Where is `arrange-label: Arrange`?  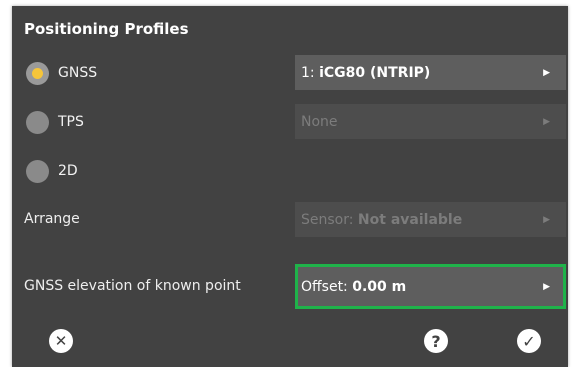
arrange-label: Arrange is located at coordinates (52, 219).